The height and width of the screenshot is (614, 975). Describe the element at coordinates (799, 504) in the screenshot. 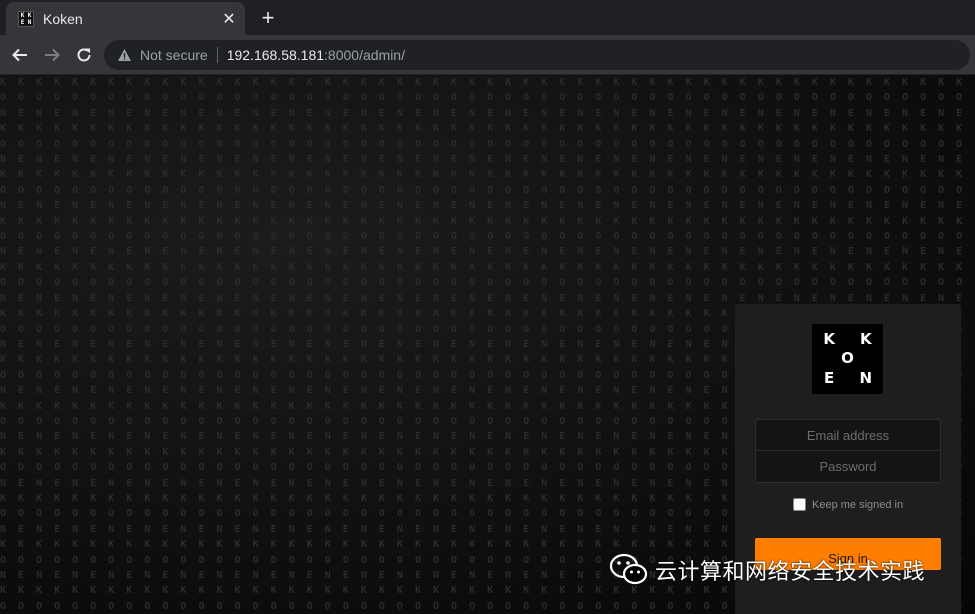

I see `keep-signed-in-checkbox` at that location.